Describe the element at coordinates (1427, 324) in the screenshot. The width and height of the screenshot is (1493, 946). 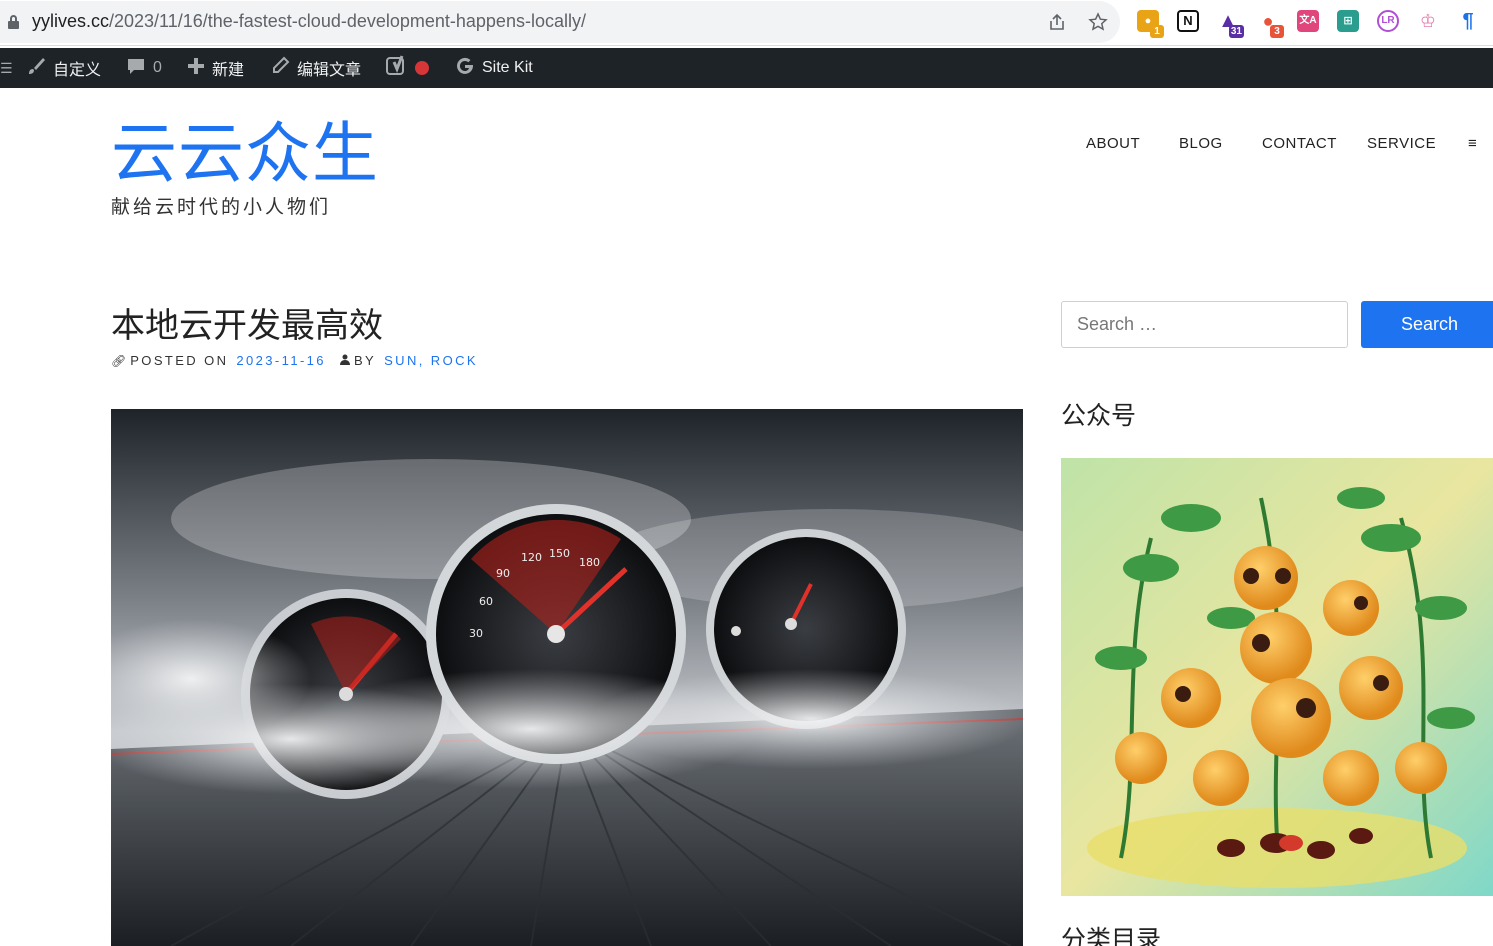
I see `search-button: Search` at that location.